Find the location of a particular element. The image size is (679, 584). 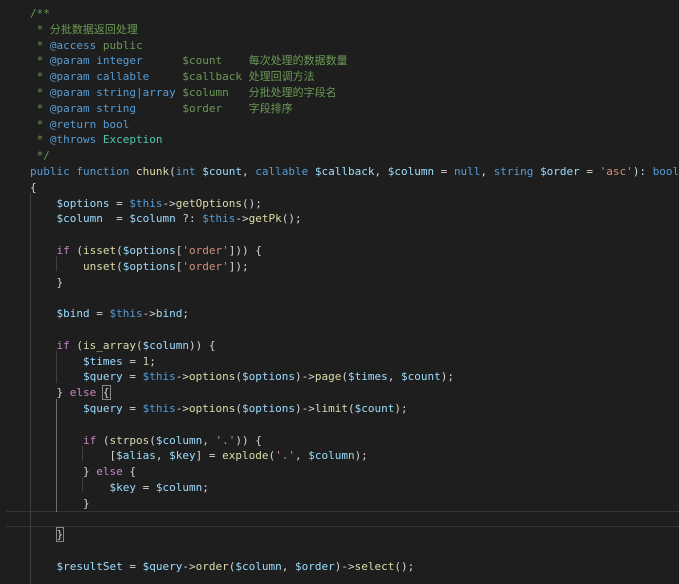

control-keyword-token: else is located at coordinates (109, 472).